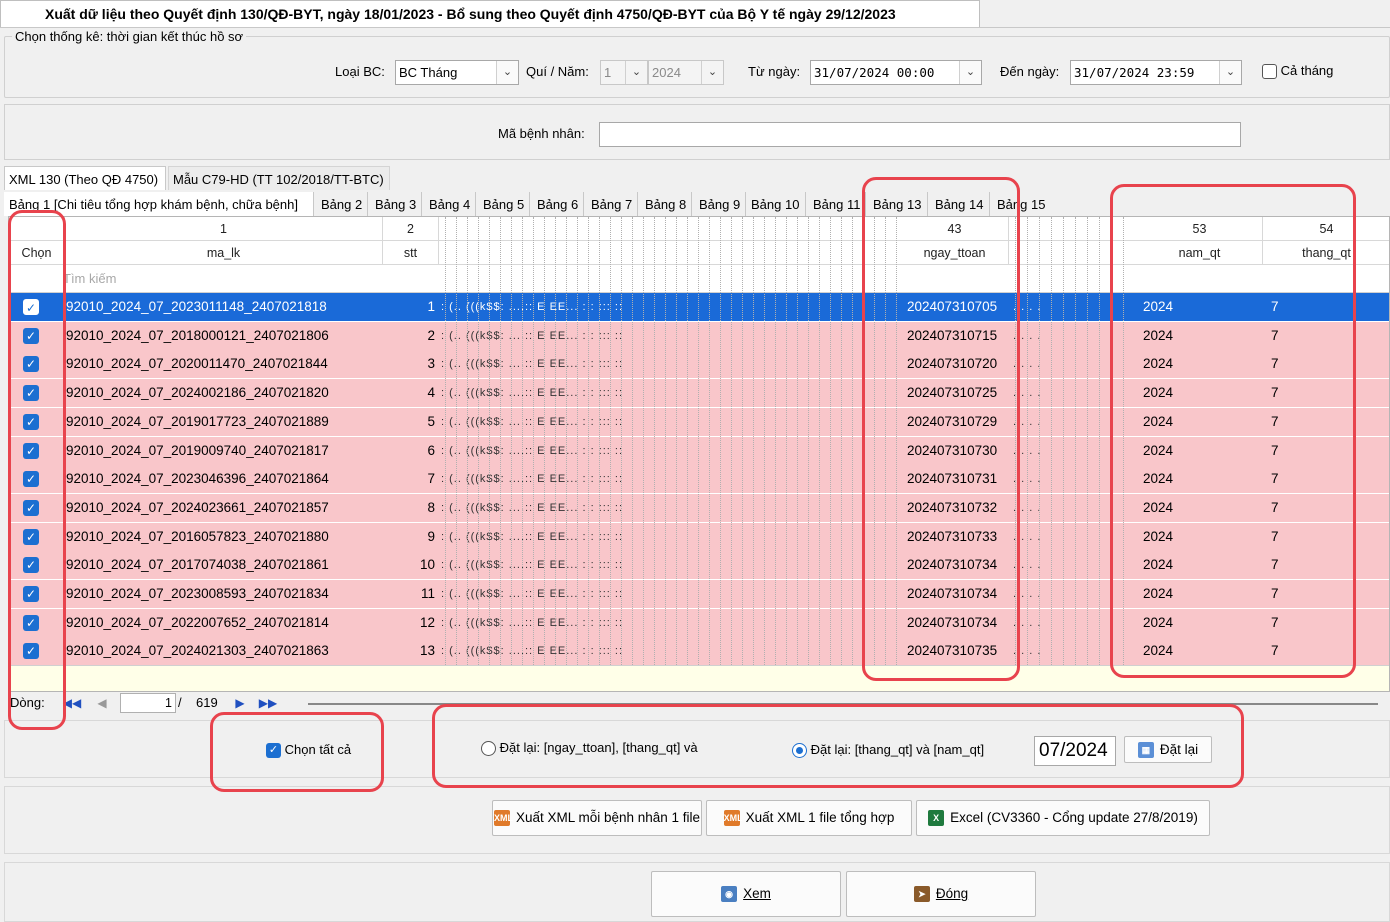 The image size is (1390, 922). Describe the element at coordinates (920, 134) in the screenshot. I see `ma-benh-nhan-input` at that location.